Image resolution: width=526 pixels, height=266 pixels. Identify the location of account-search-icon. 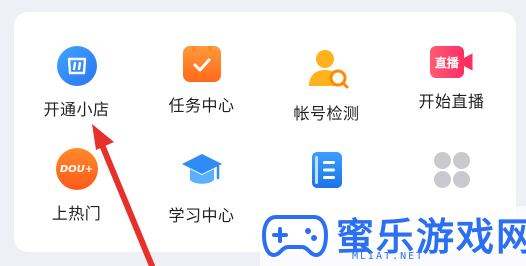
(327, 68).